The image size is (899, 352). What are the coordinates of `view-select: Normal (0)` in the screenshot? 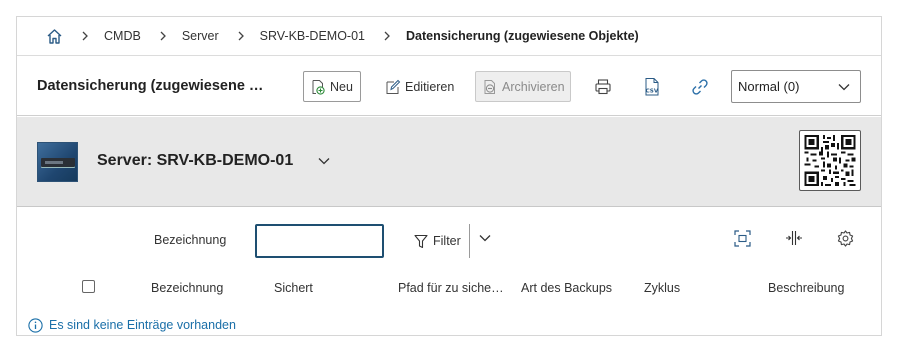 It's located at (796, 86).